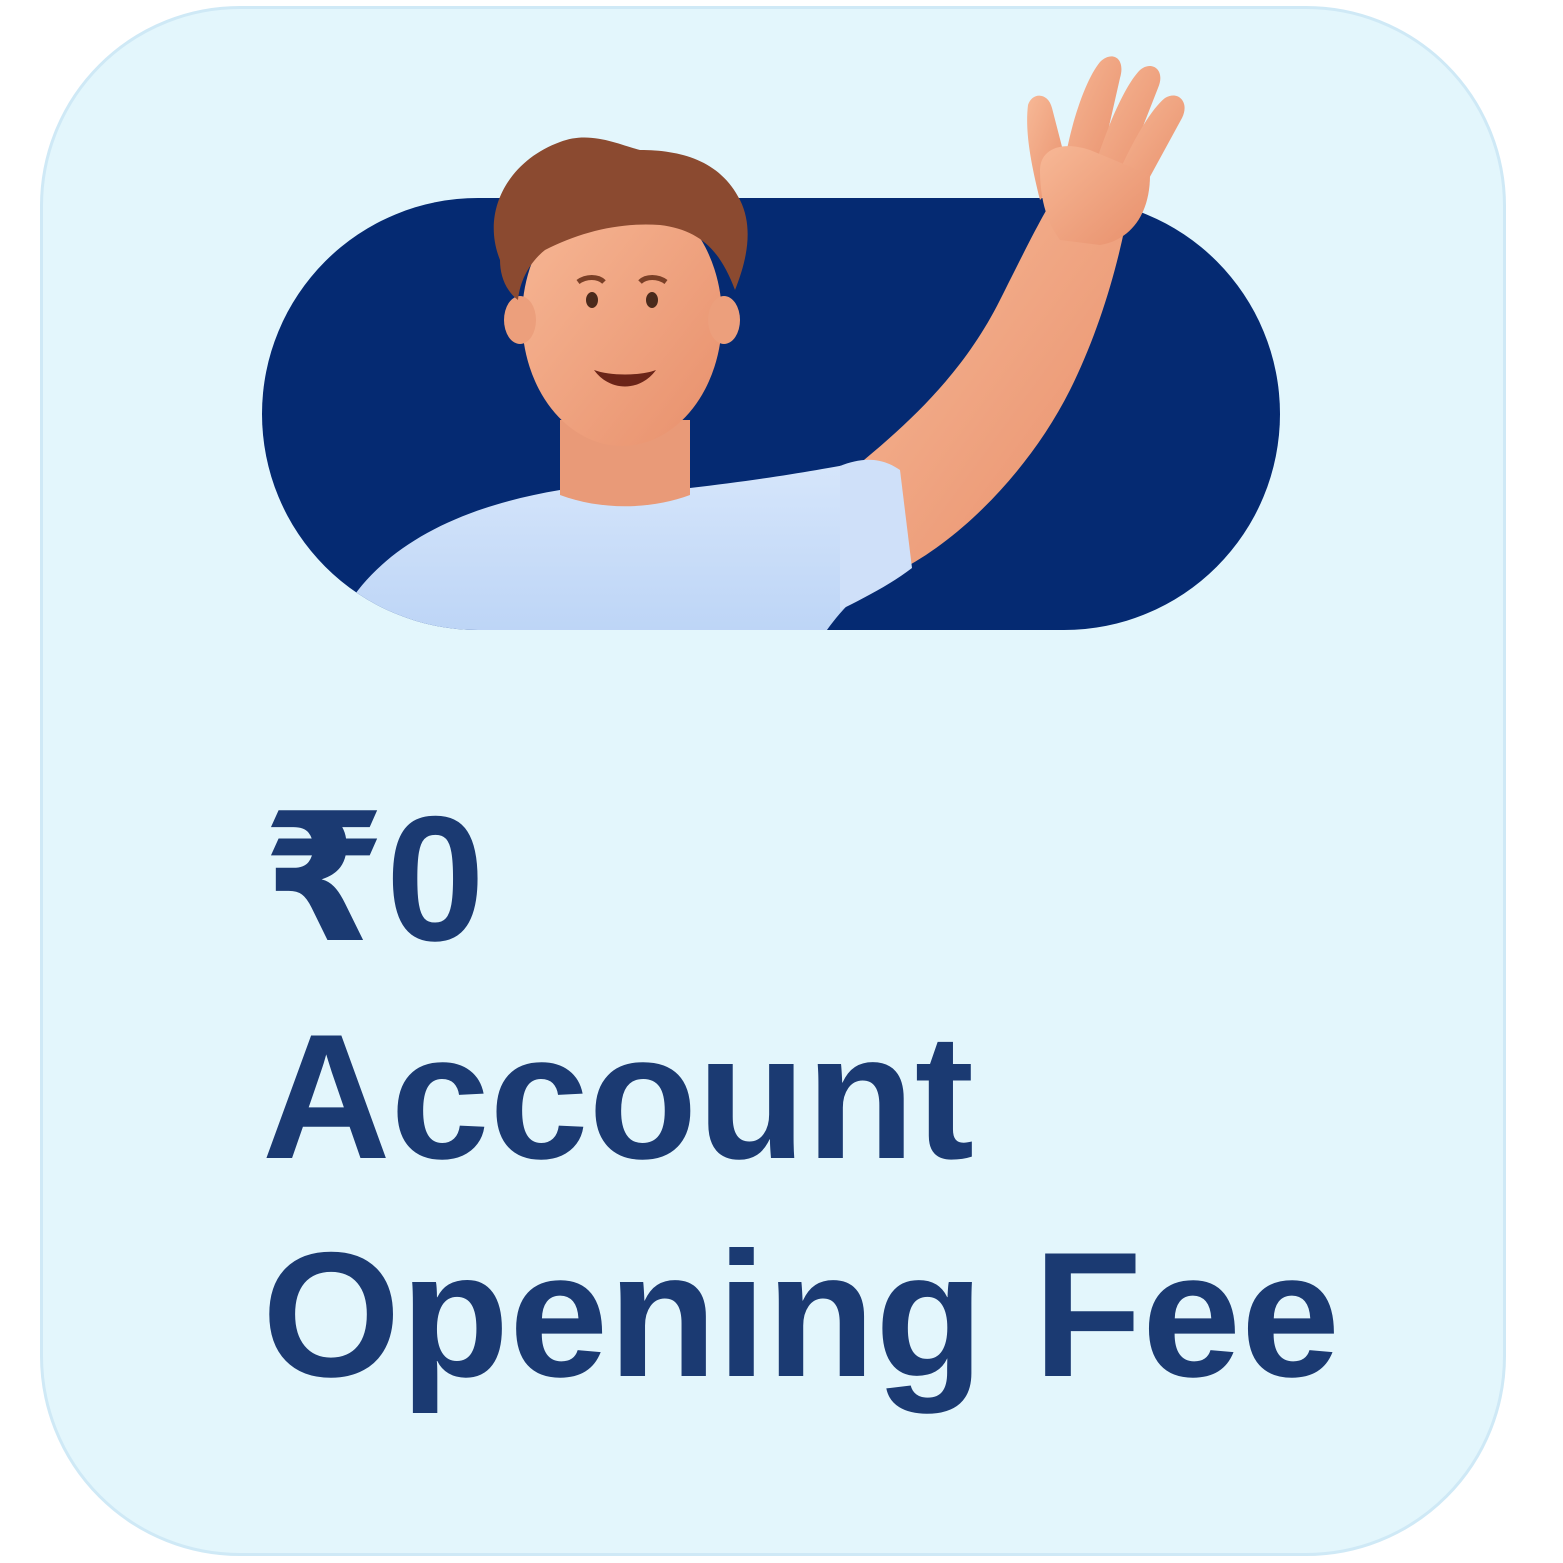 Image resolution: width=1563 pixels, height=1563 pixels. I want to click on fee-label-line-2: Opening Fee, so click(801, 1314).